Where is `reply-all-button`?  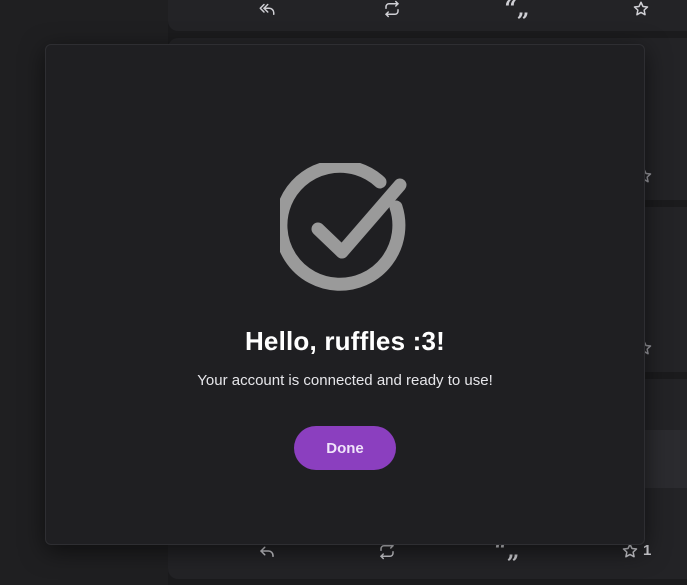 reply-all-button is located at coordinates (267, 10).